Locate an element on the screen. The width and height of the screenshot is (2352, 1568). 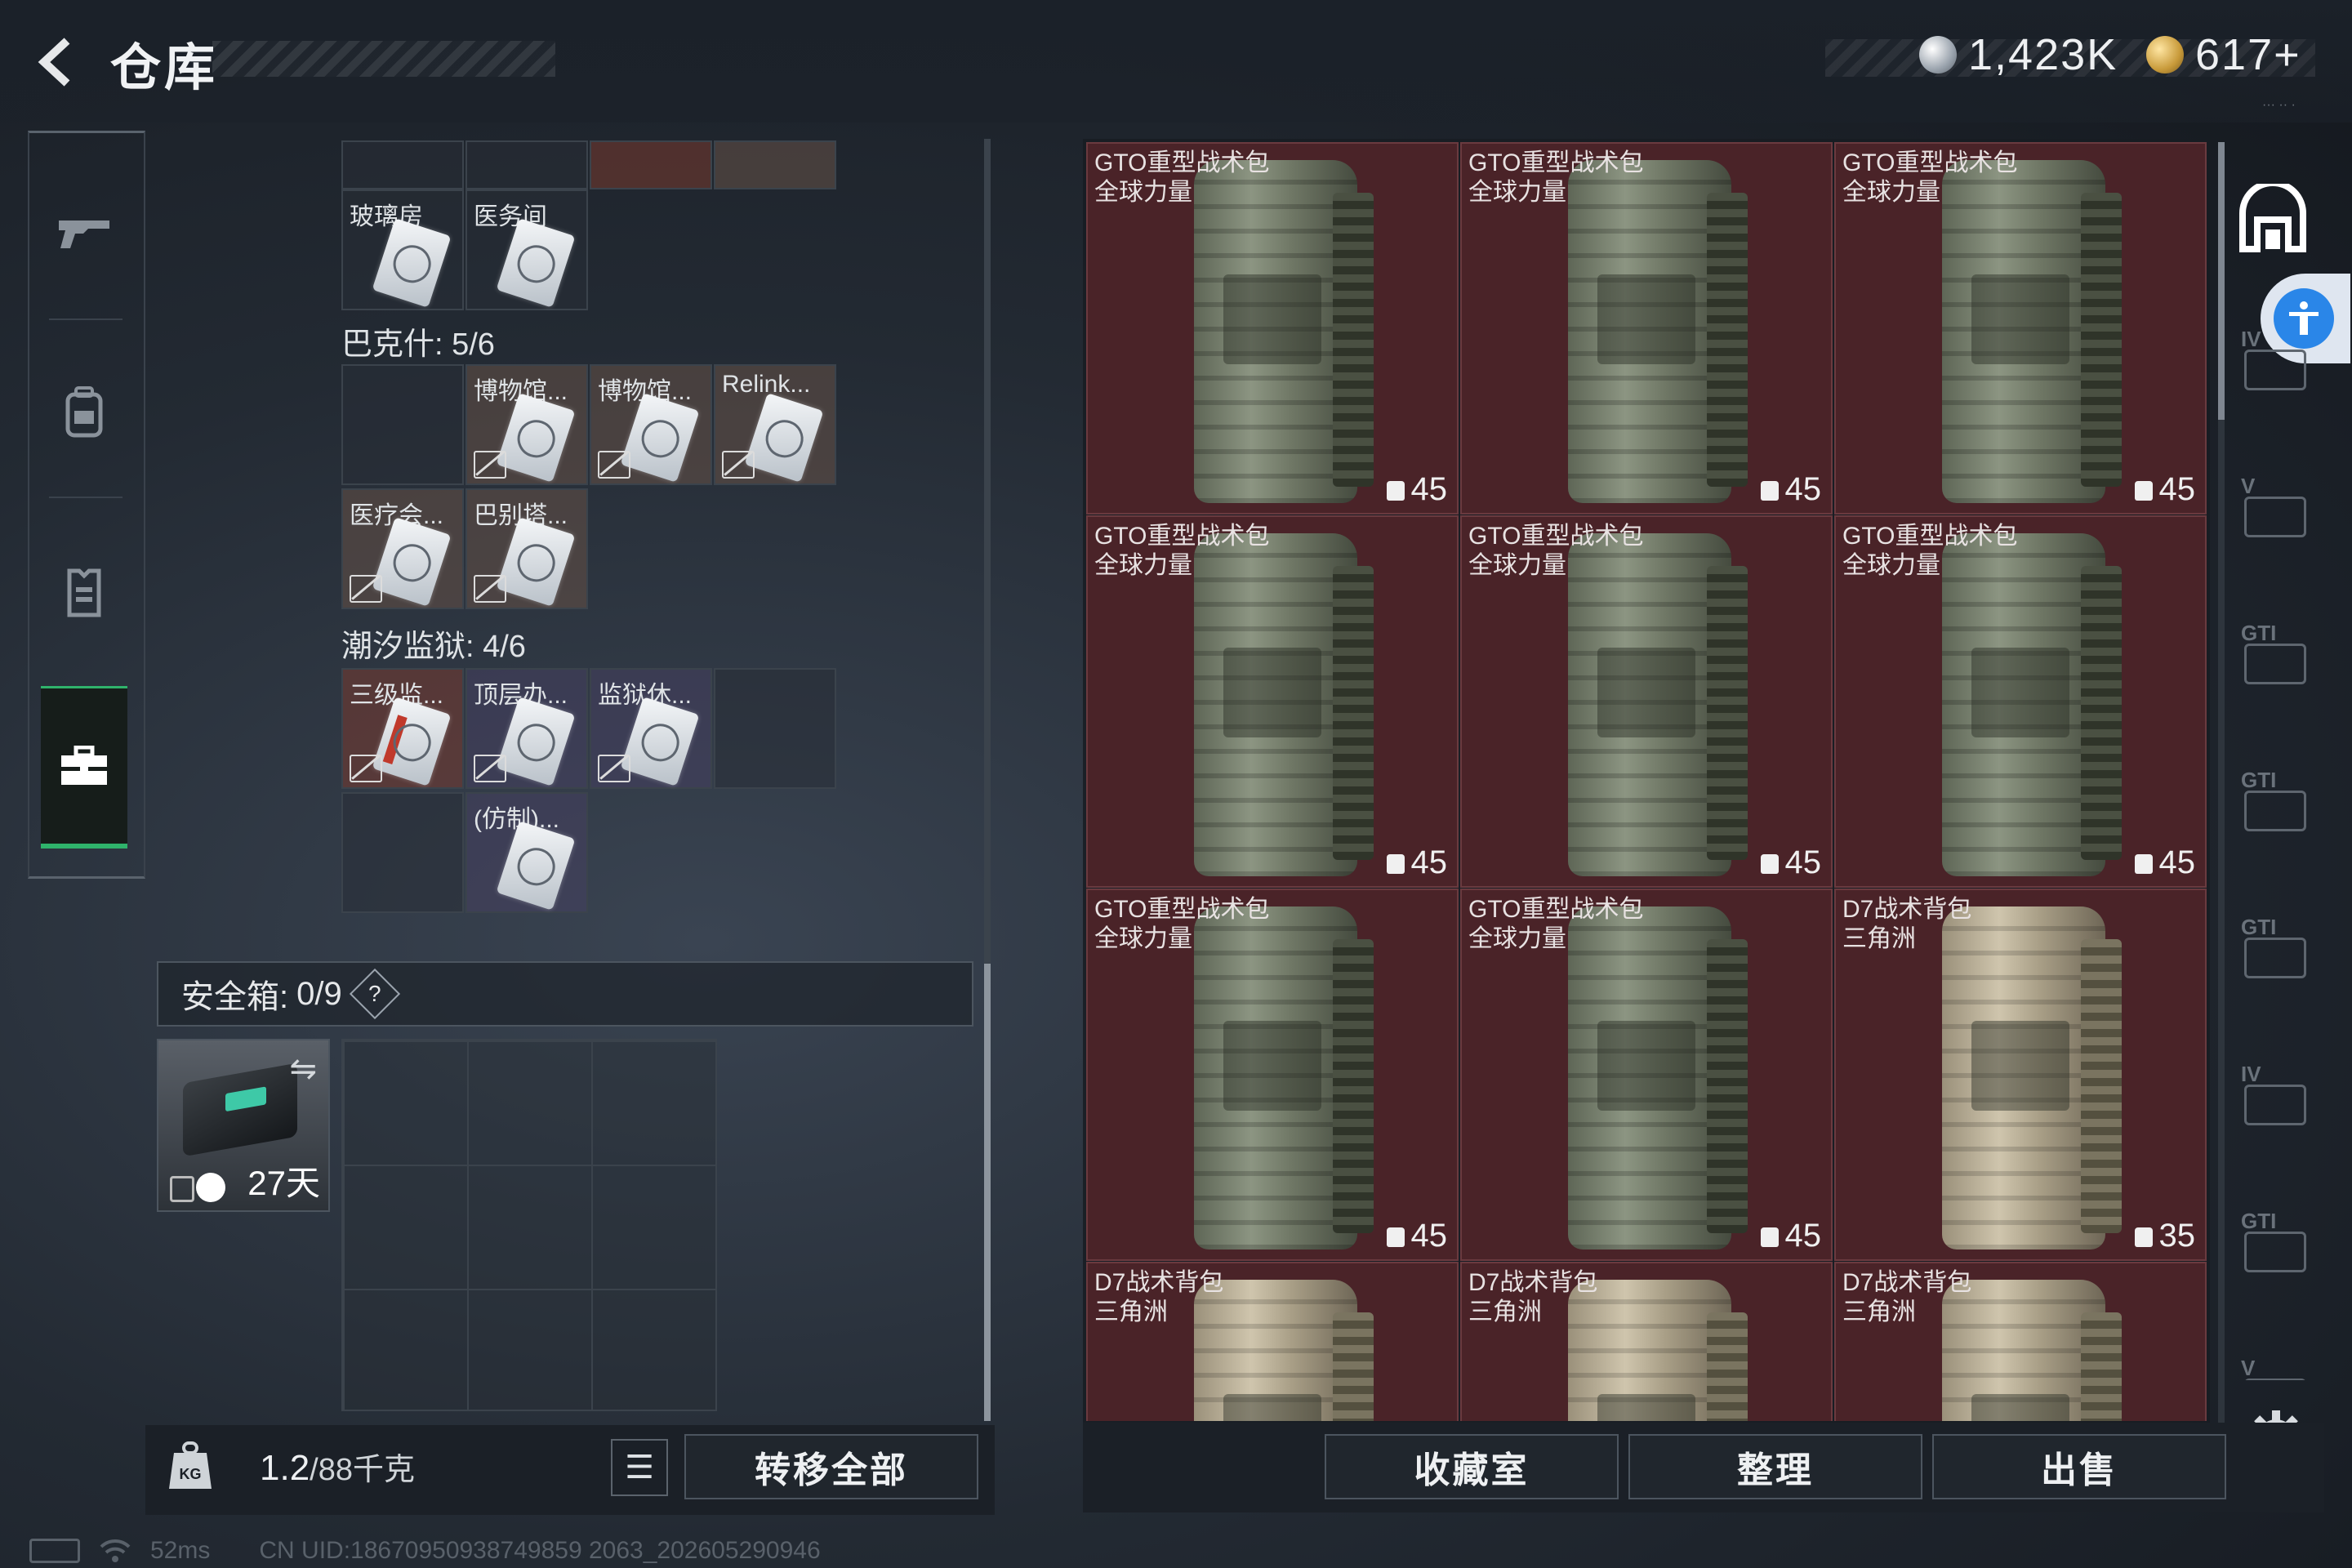
home-storage-icon is located at coordinates (2273, 219).